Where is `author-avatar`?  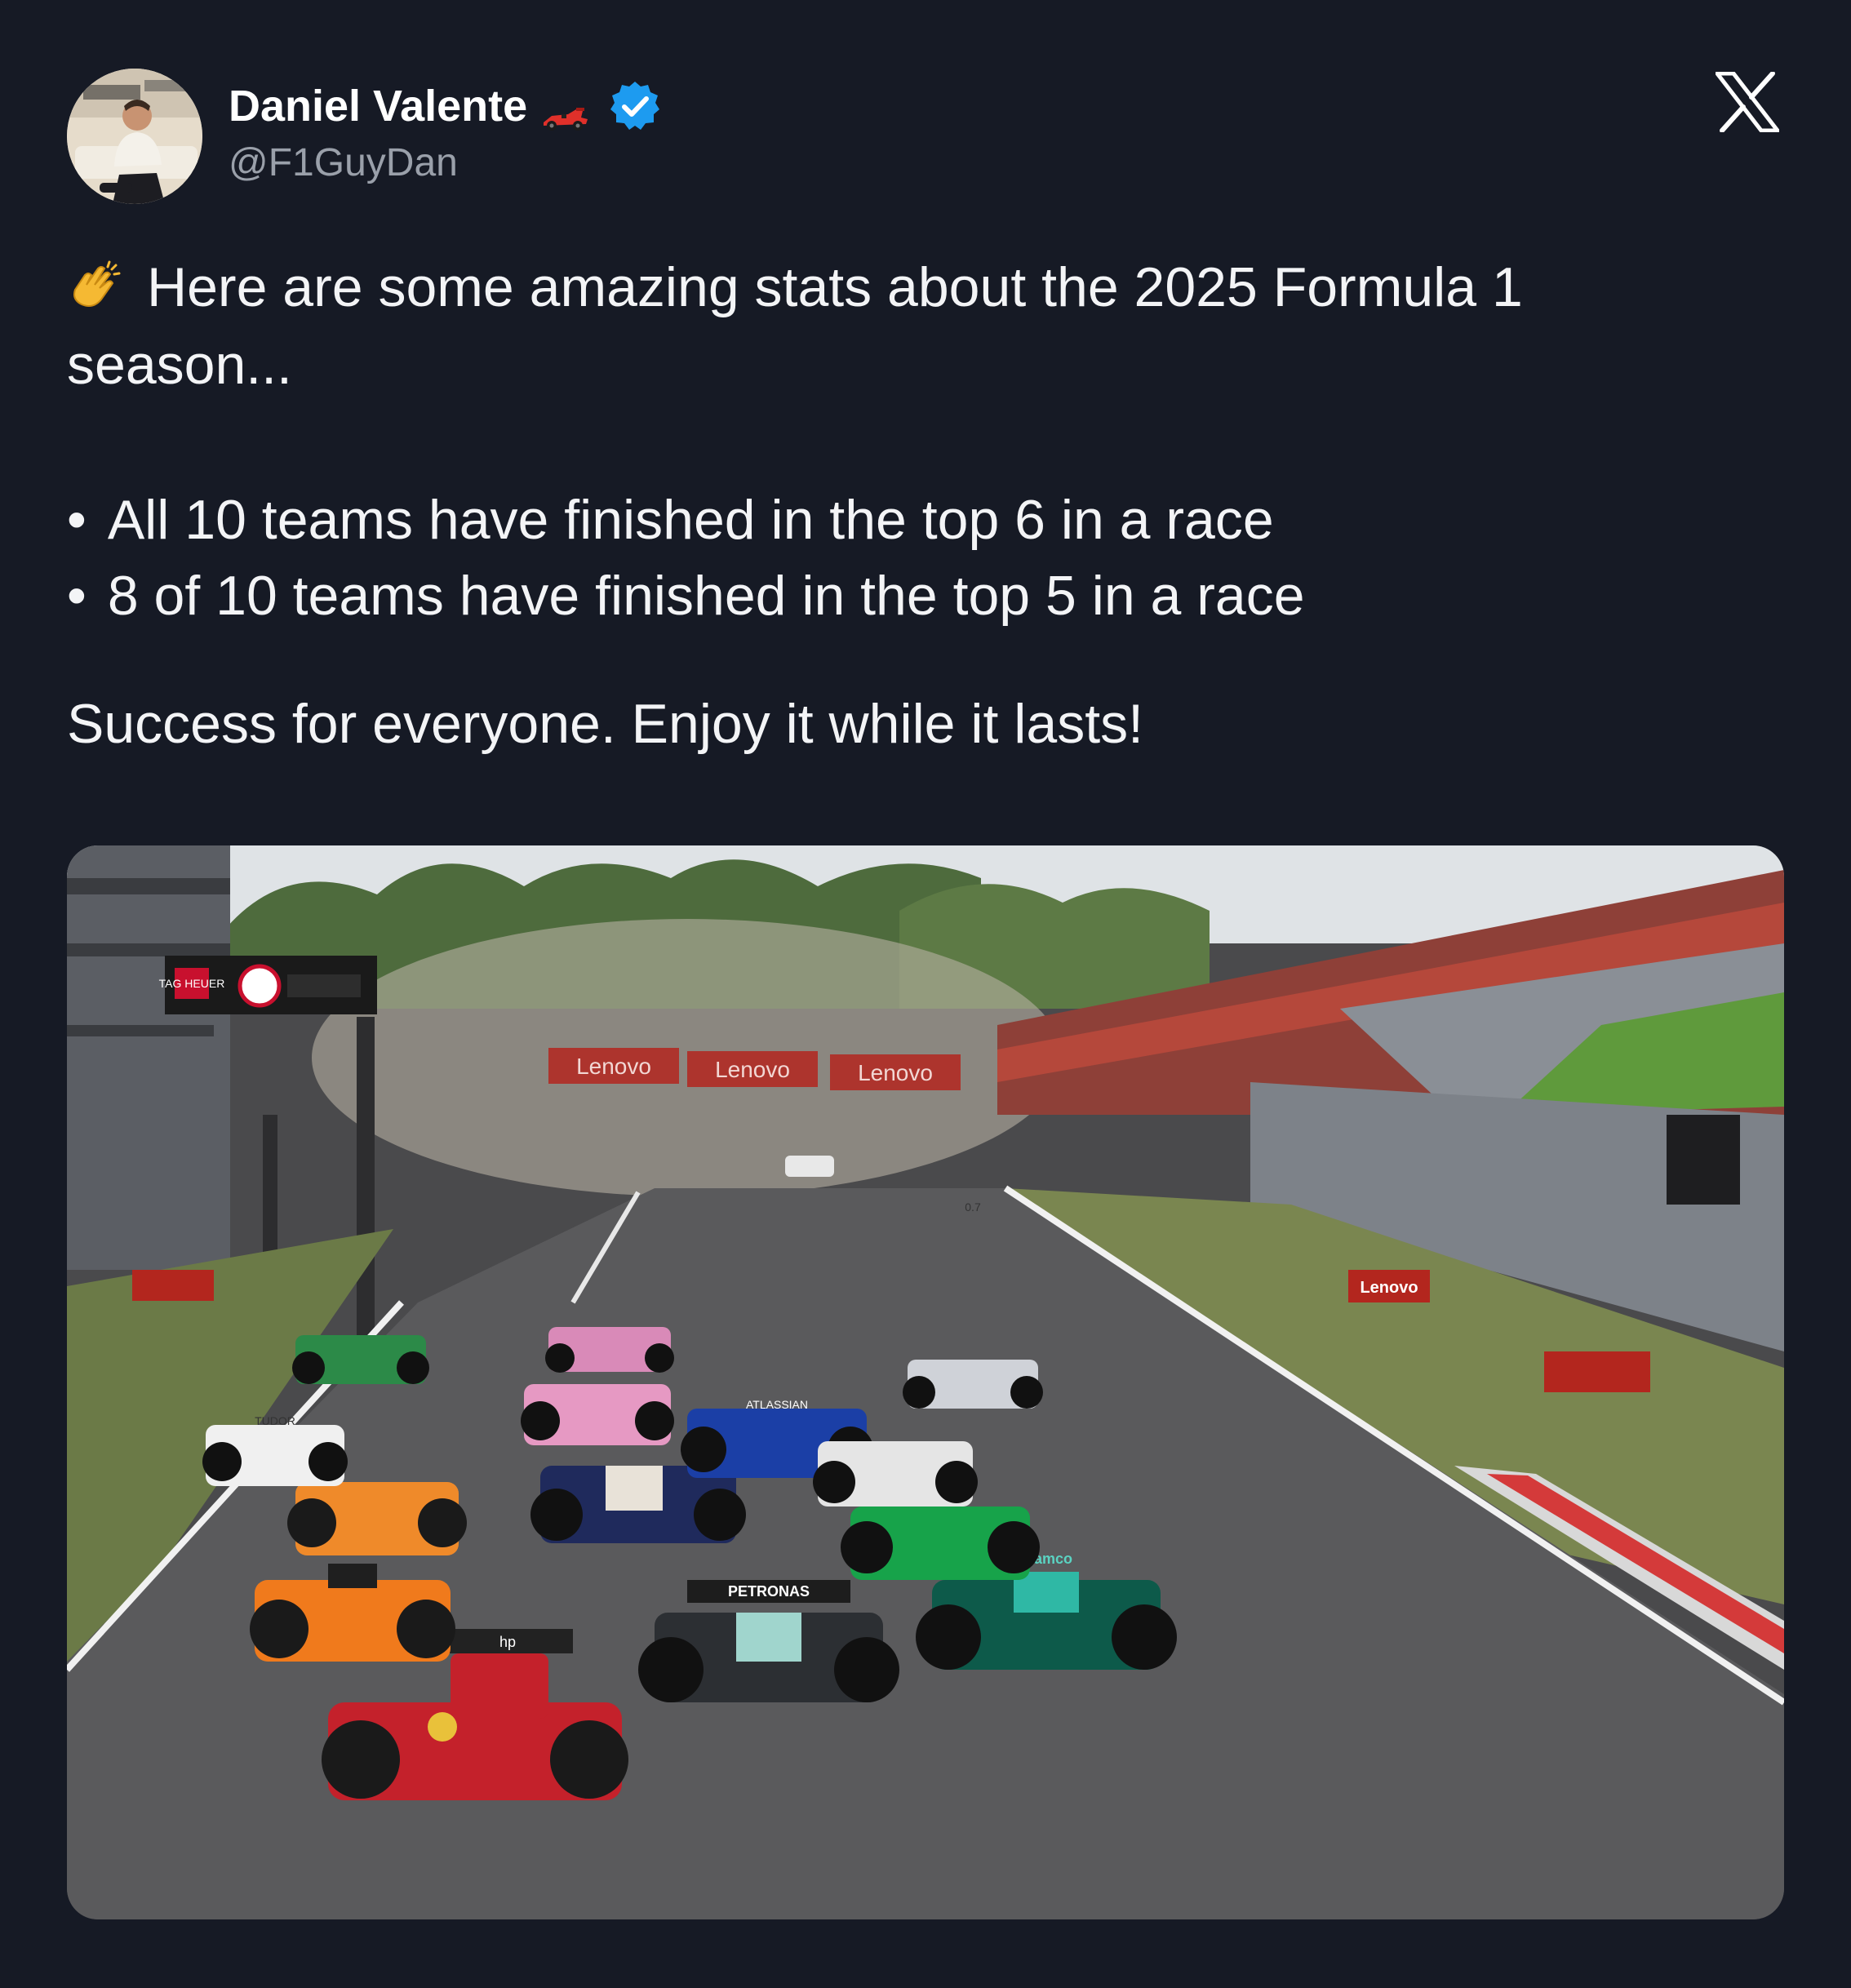
author-avatar is located at coordinates (135, 136).